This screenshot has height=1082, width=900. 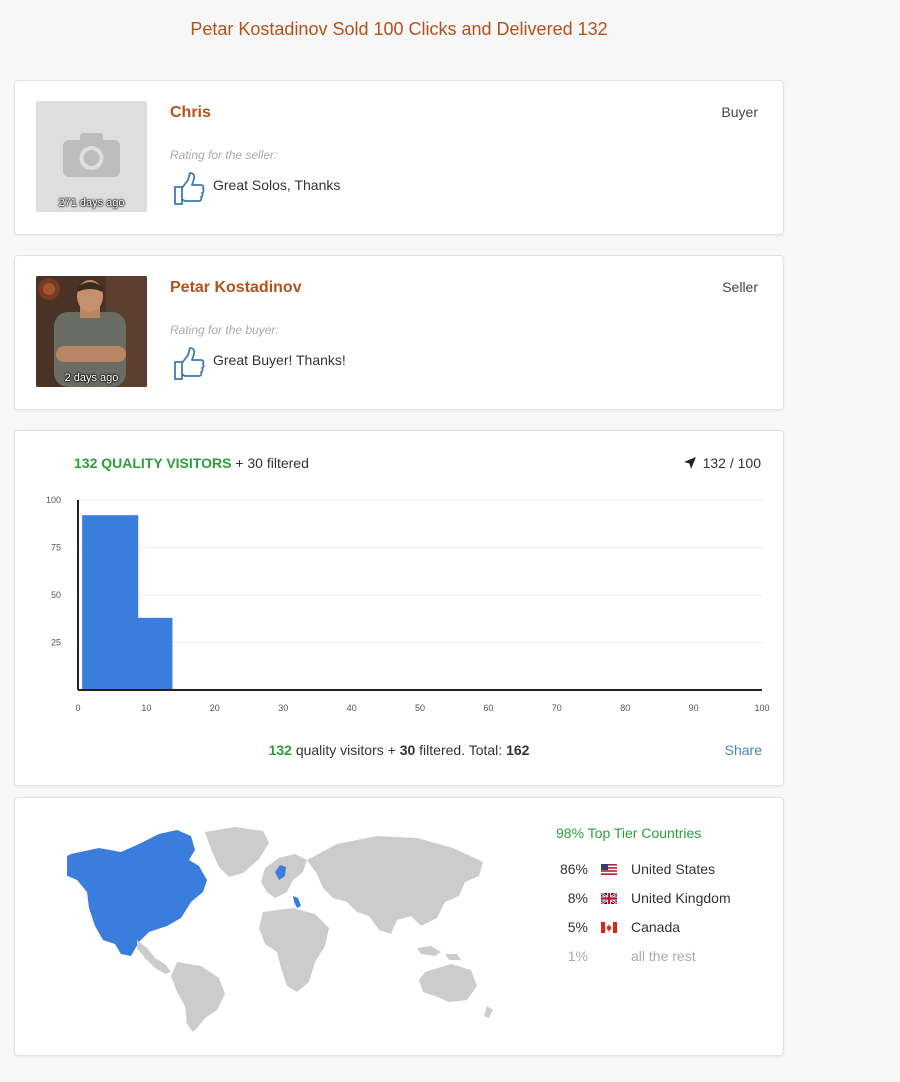 I want to click on reviewer-role: Buyer, so click(x=739, y=112).